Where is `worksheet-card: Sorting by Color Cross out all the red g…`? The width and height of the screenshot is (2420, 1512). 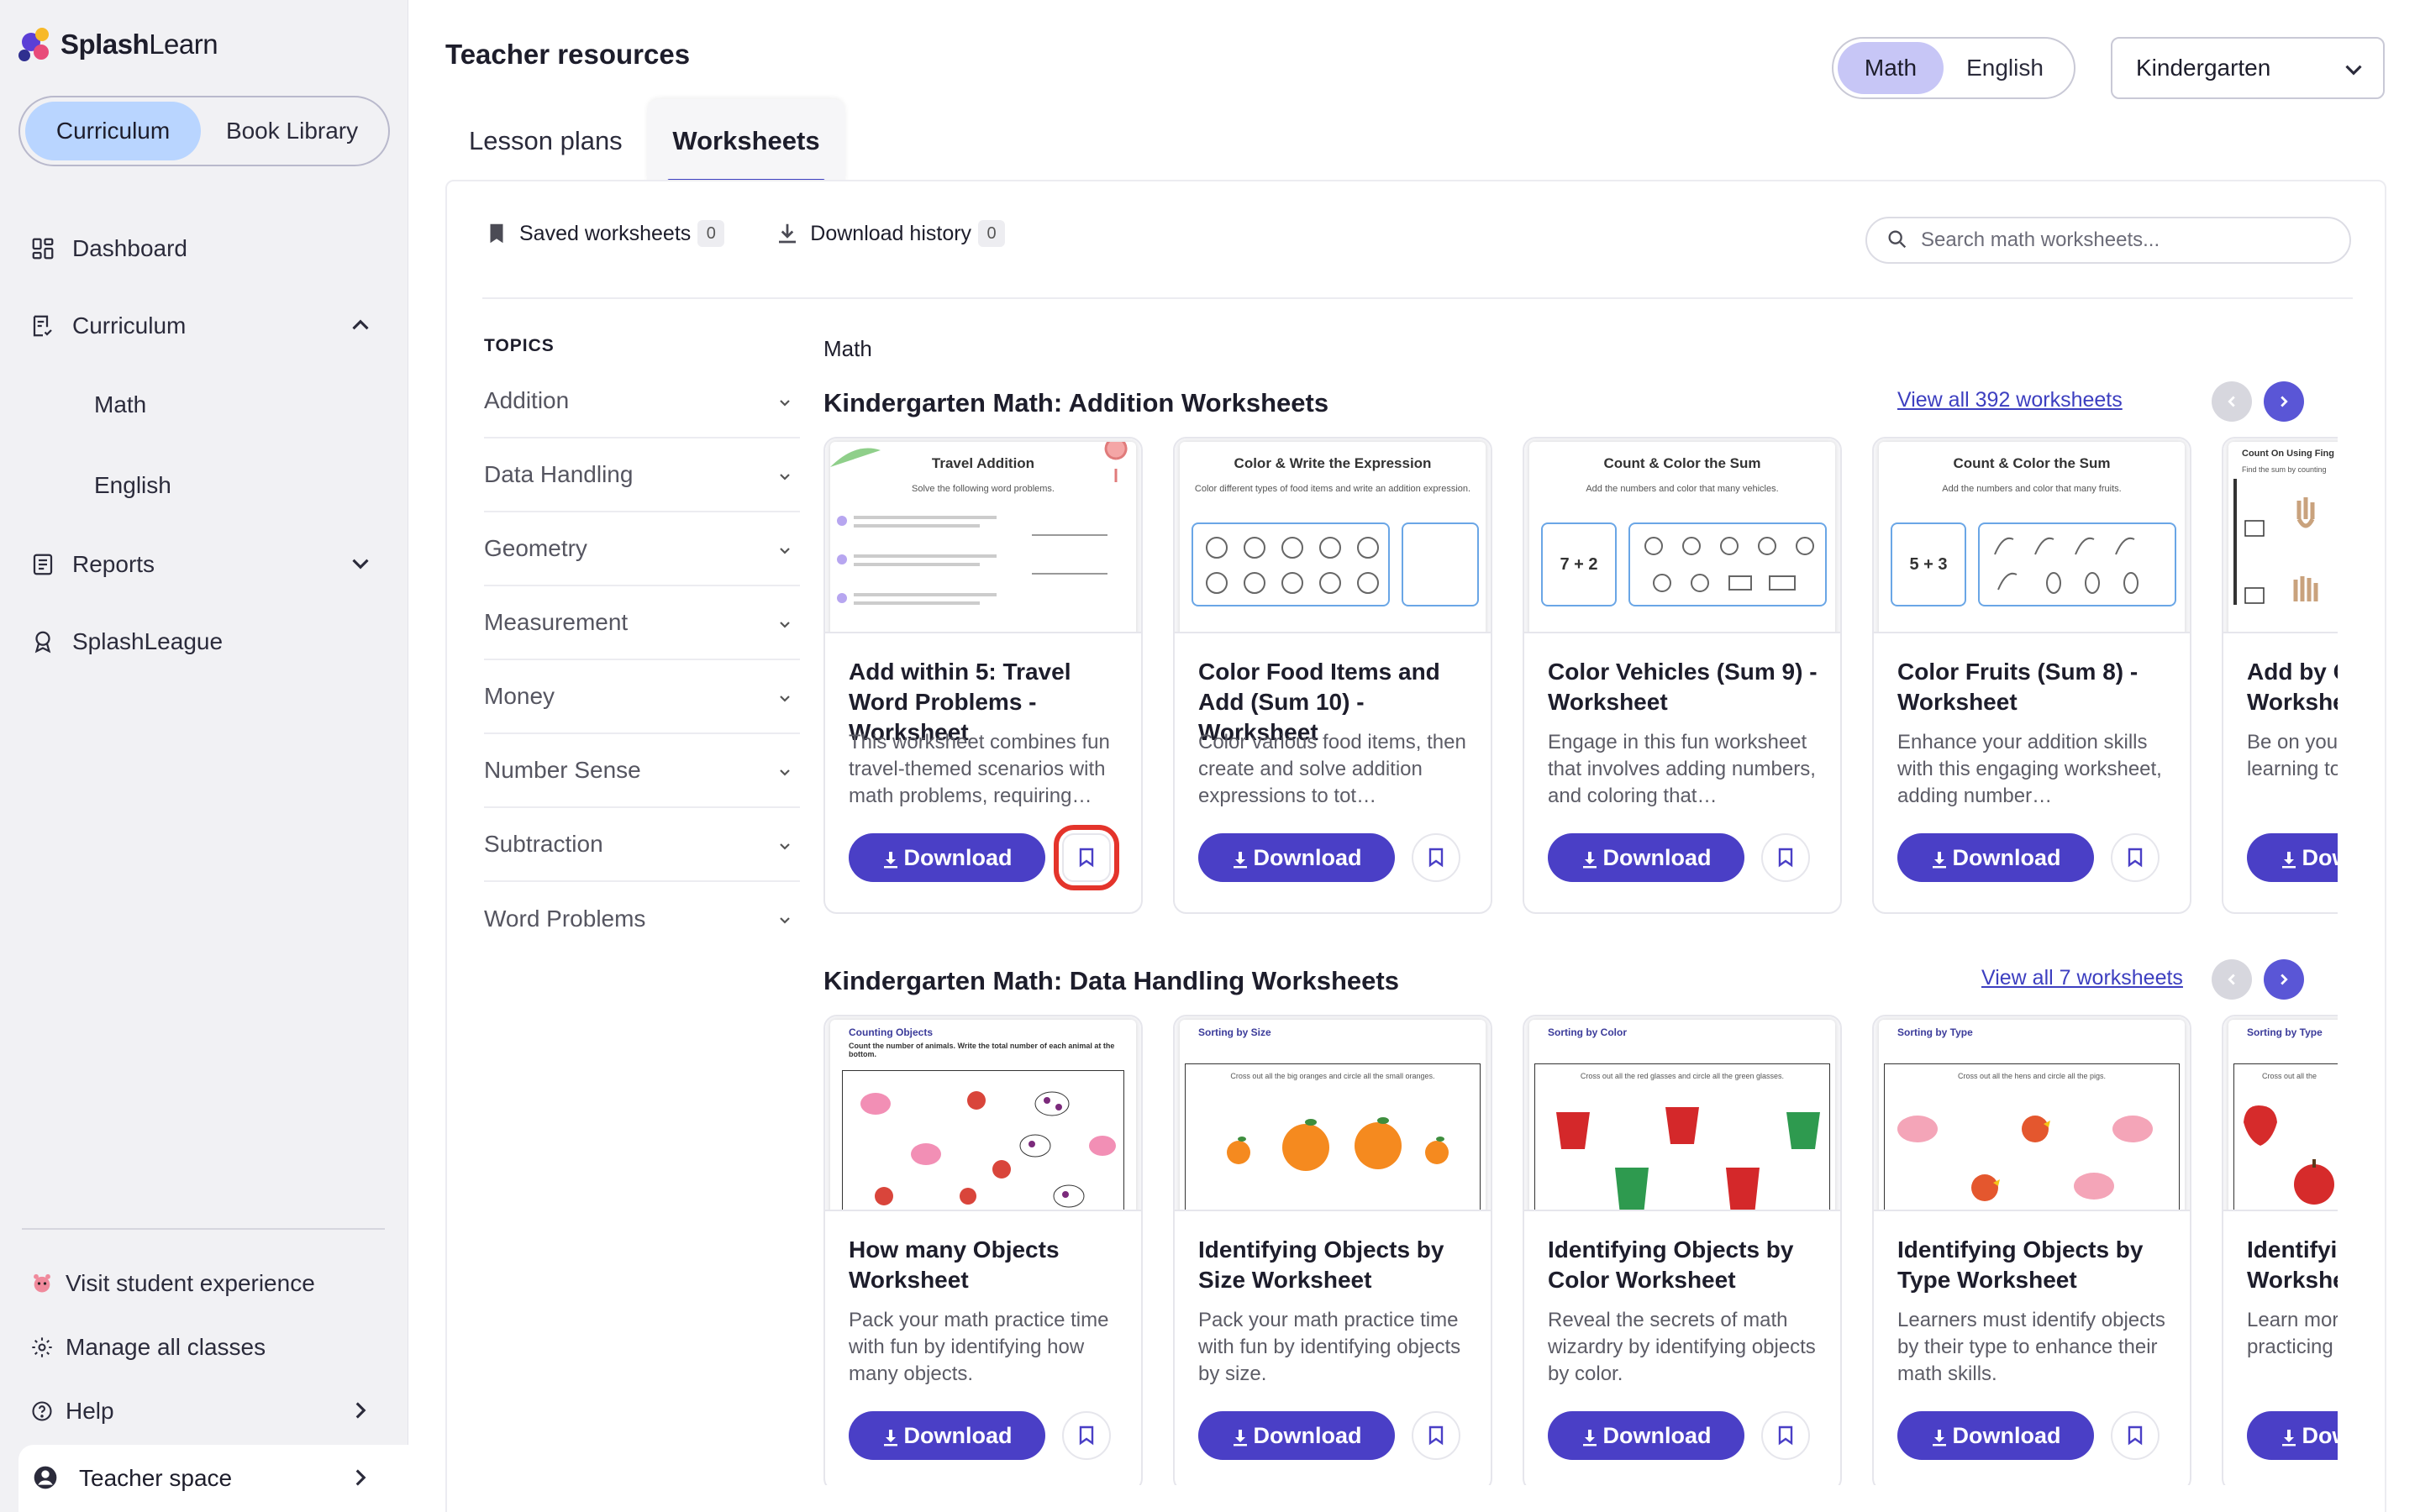 worksheet-card: Sorting by Color Cross out all the red g… is located at coordinates (1682, 1250).